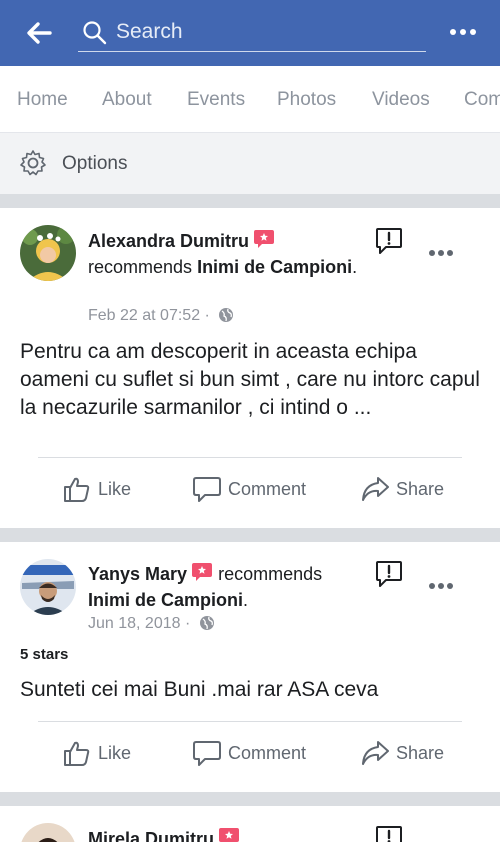 Image resolution: width=500 pixels, height=842 pixels. I want to click on author-name: Mirela Dumitru, so click(151, 835).